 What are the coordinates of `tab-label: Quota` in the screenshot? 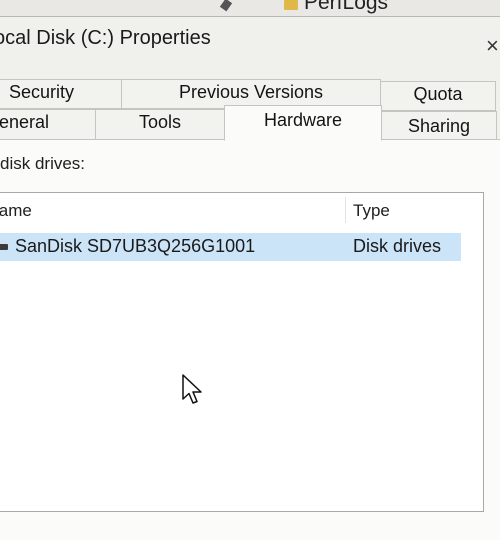 It's located at (438, 94).